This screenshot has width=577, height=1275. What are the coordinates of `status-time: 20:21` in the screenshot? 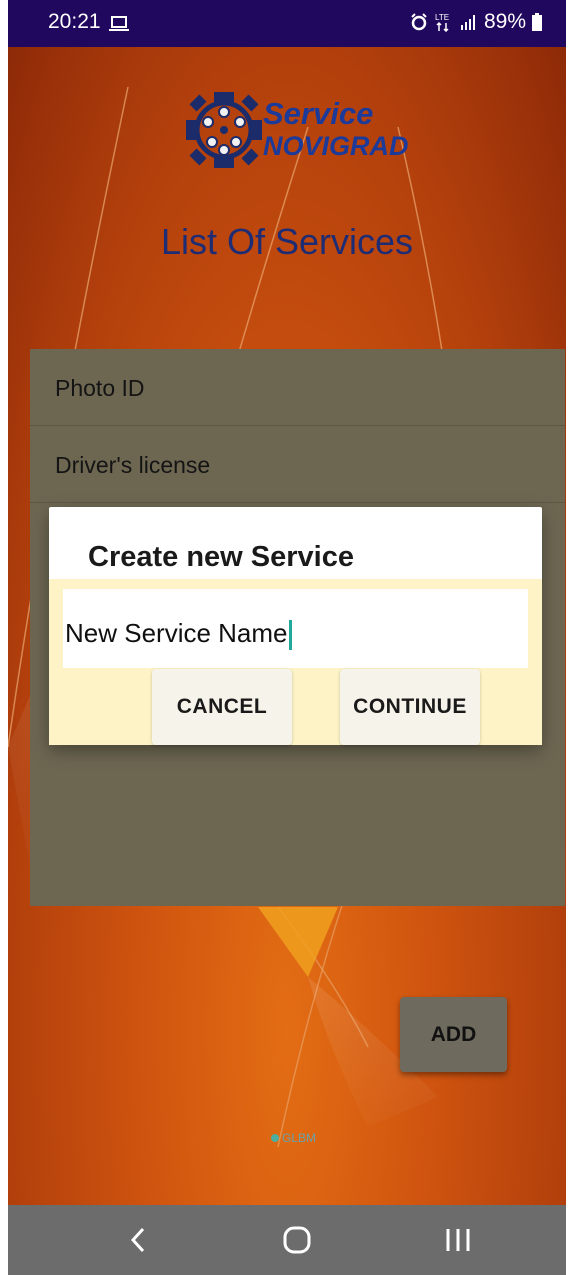 It's located at (74, 21).